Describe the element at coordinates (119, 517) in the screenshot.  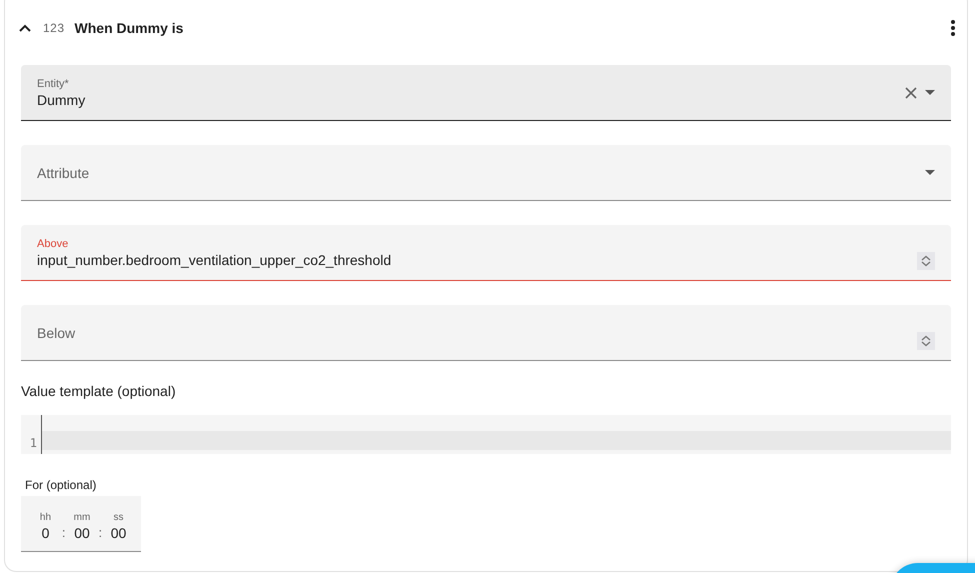
I see `unit-label: ss` at that location.